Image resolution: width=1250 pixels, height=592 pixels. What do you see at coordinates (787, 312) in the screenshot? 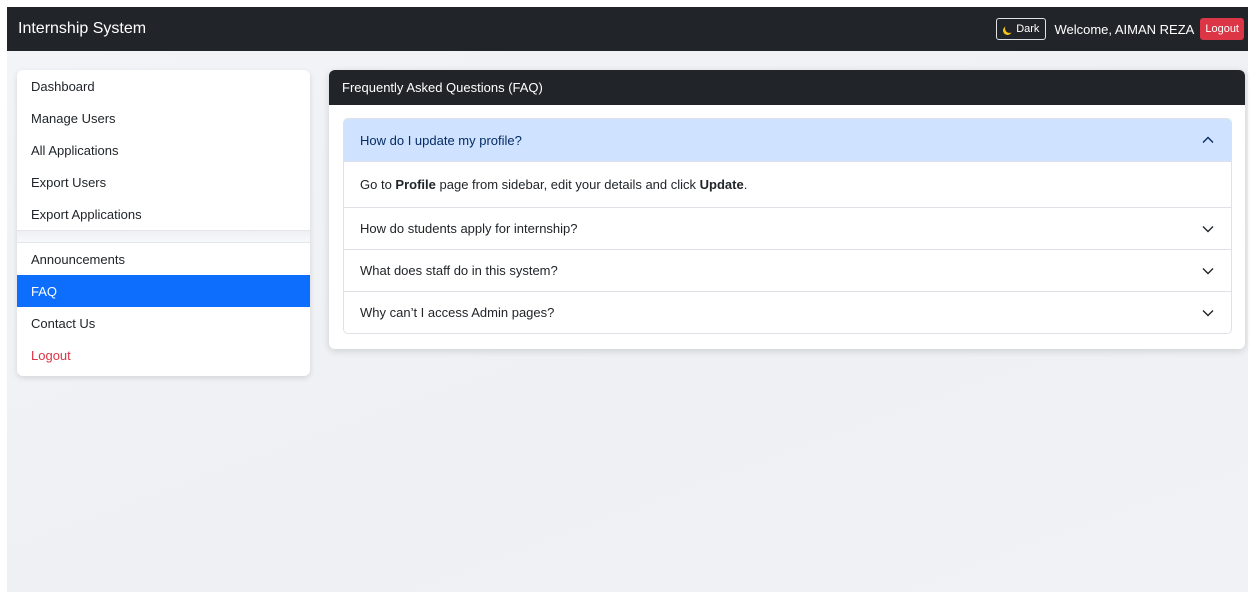
I see `faq-question-4: Why can’t I access Admin pages?` at bounding box center [787, 312].